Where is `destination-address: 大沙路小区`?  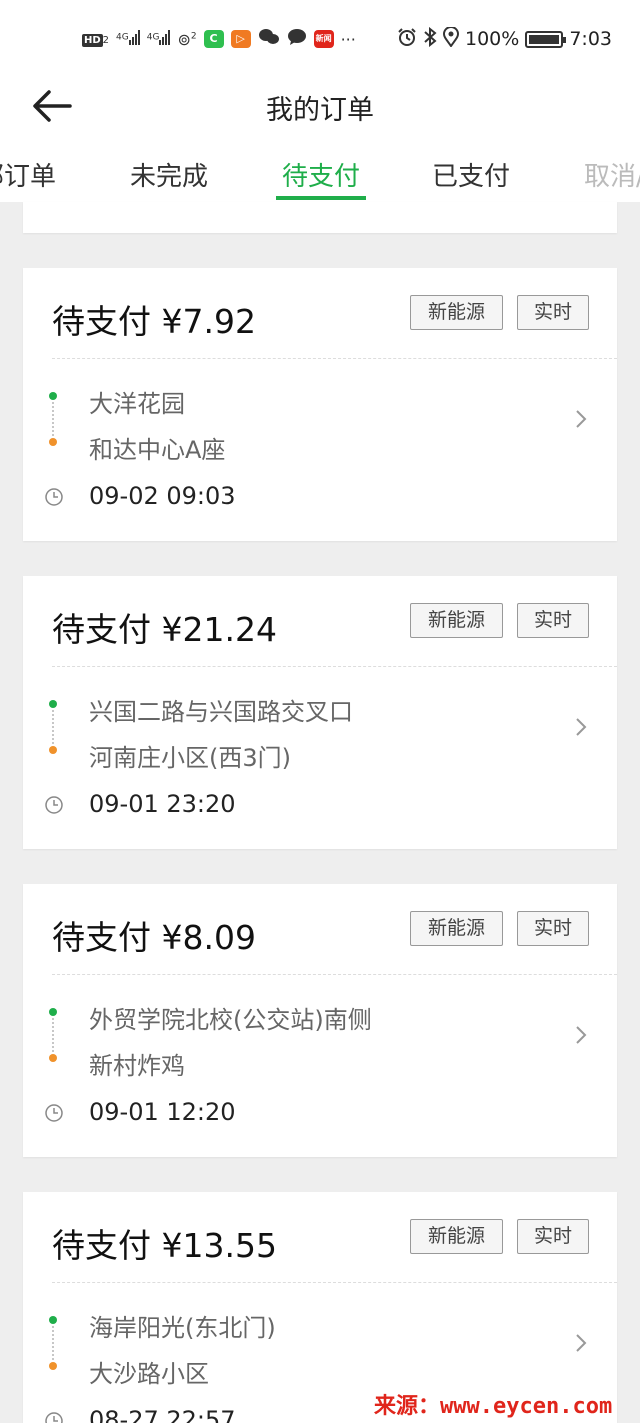
destination-address: 大沙路小区 is located at coordinates (149, 1374).